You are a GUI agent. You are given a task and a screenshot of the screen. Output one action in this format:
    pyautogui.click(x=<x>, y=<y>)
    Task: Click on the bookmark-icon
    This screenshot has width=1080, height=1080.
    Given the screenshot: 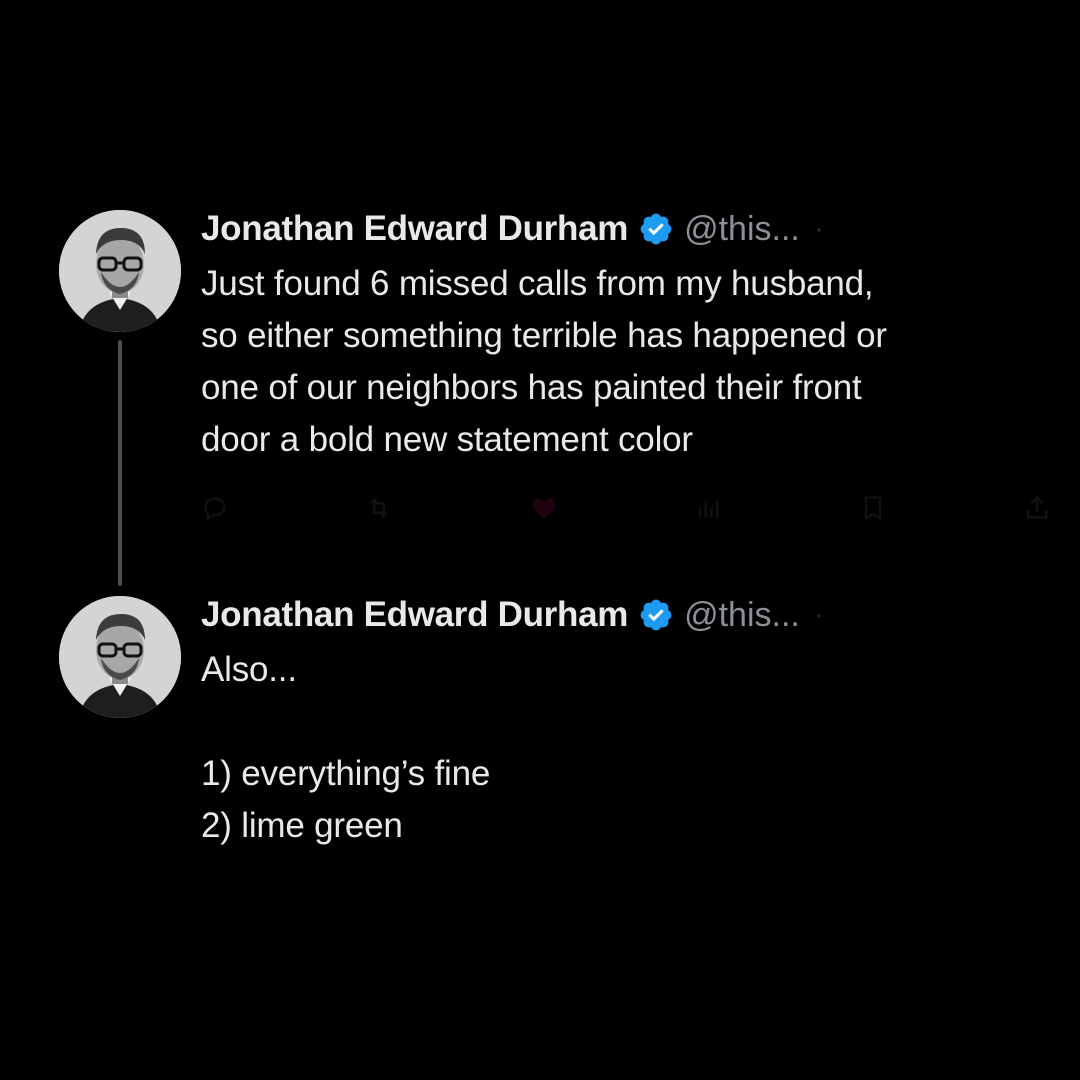 What is the action you would take?
    pyautogui.click(x=873, y=508)
    